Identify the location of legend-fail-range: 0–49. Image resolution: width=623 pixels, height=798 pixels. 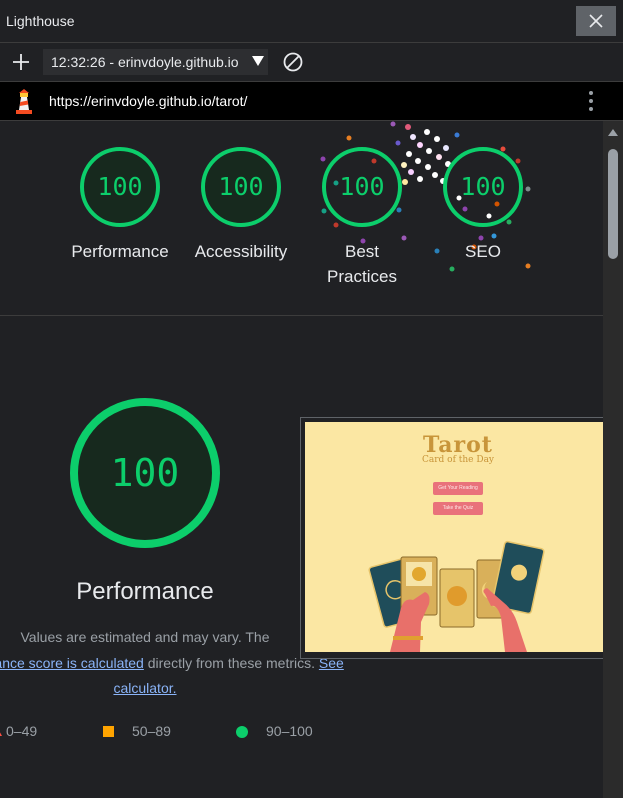
(22, 731).